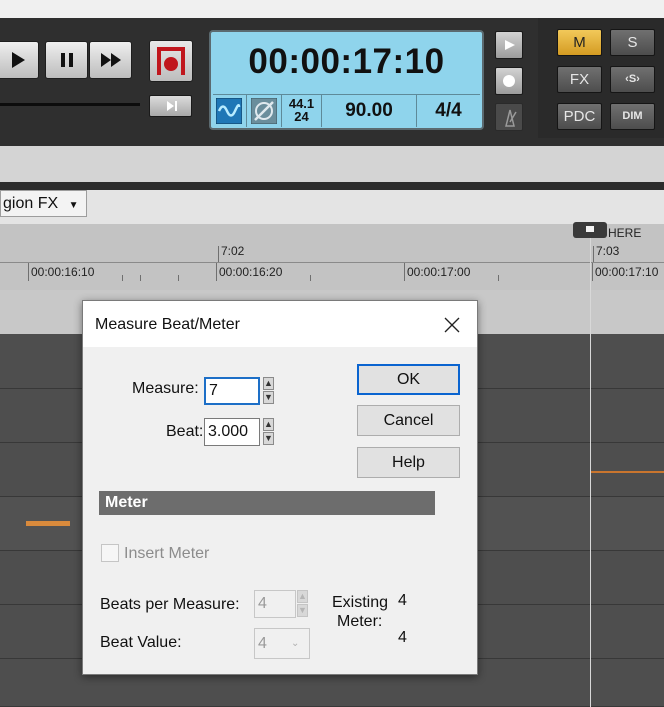 The image size is (664, 707). What do you see at coordinates (608, 251) in the screenshot?
I see `measure-label: 7:03` at bounding box center [608, 251].